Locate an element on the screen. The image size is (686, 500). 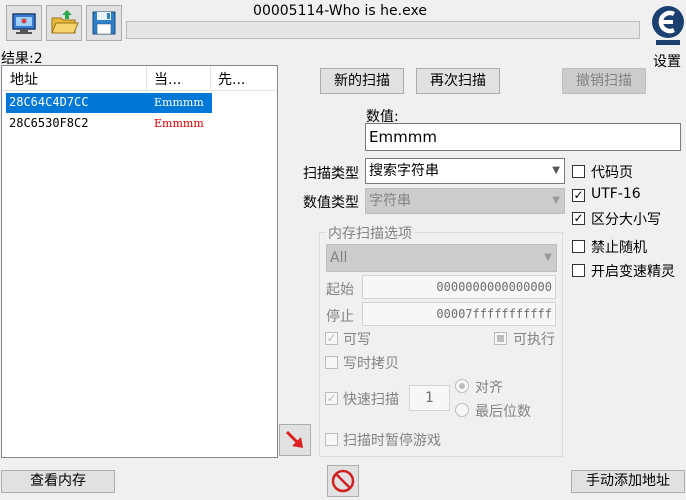
add-to-list-arrow-icon is located at coordinates (294, 439).